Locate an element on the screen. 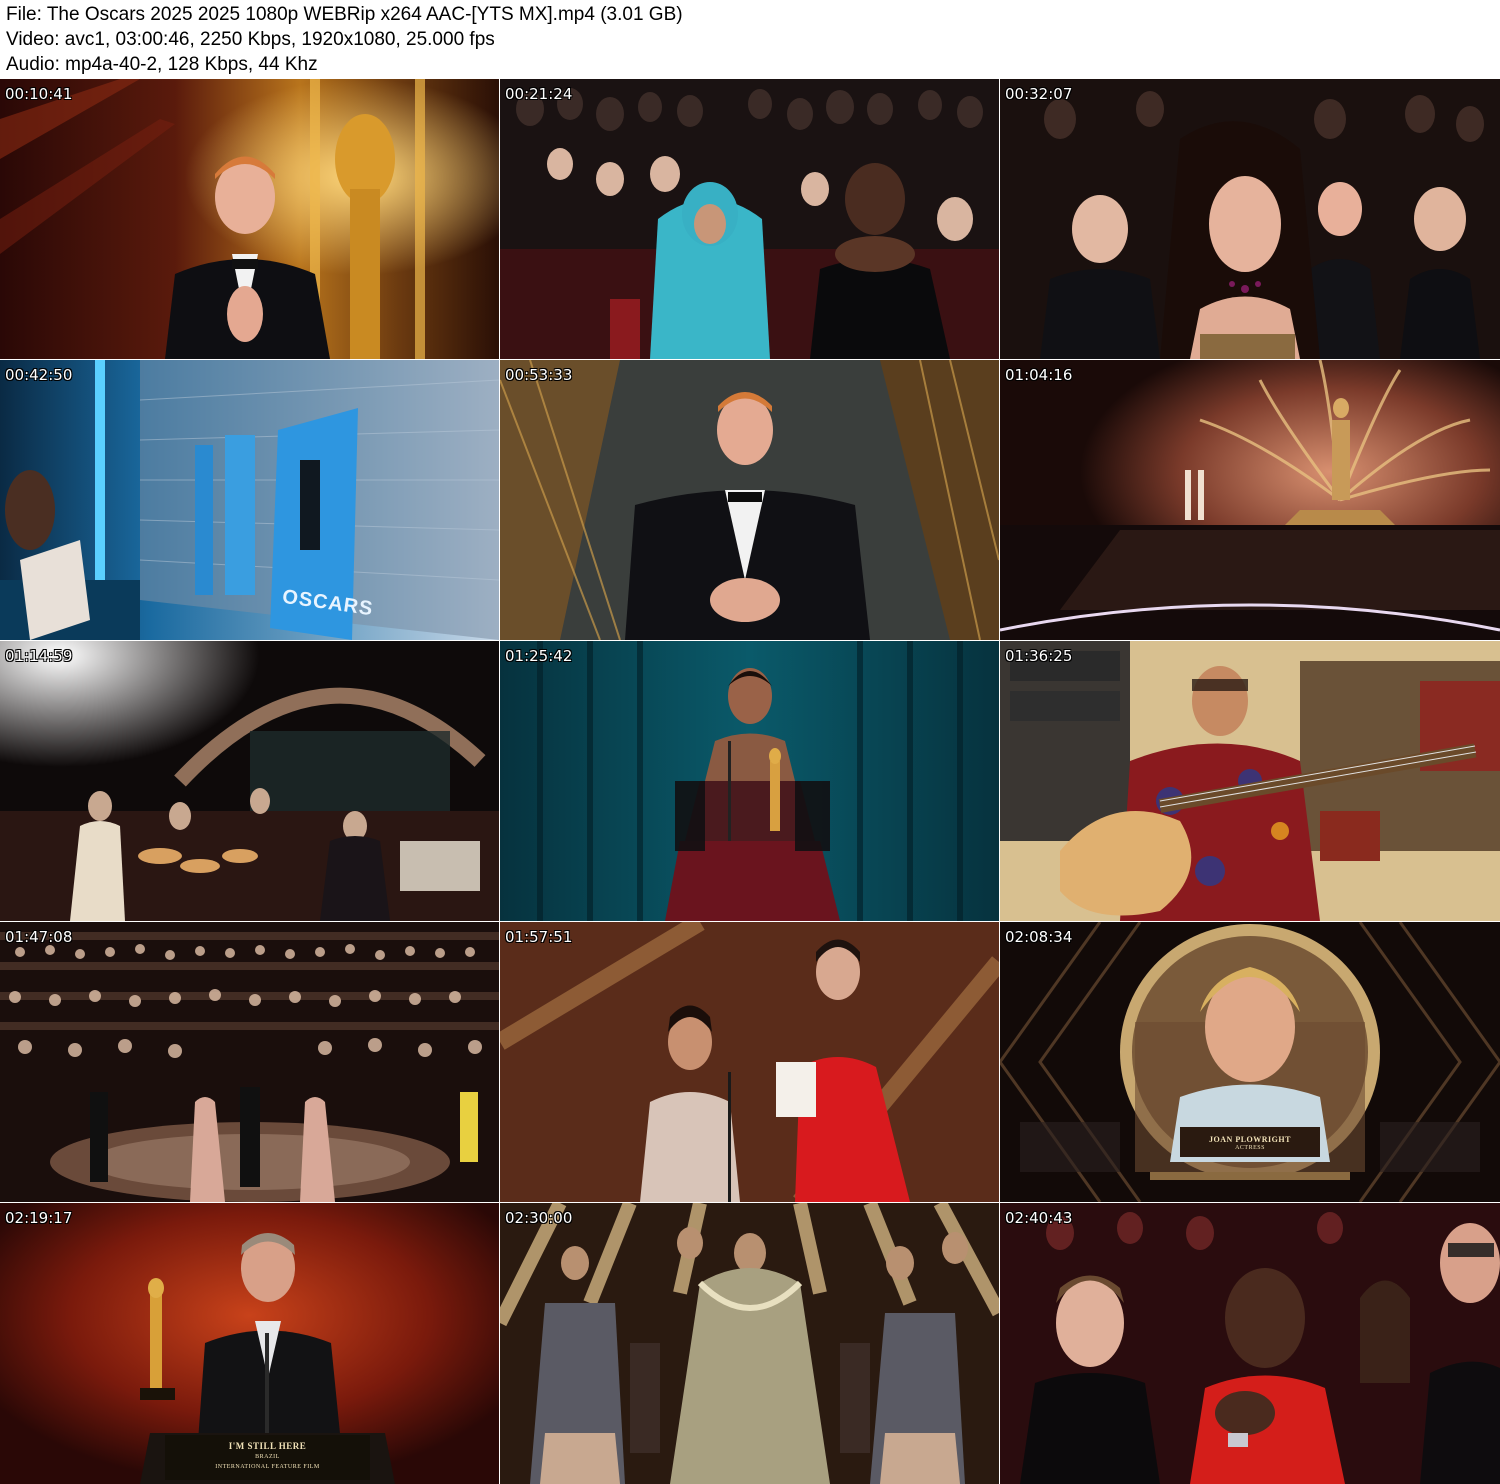  frame-standing-ovation is located at coordinates (249, 1062).